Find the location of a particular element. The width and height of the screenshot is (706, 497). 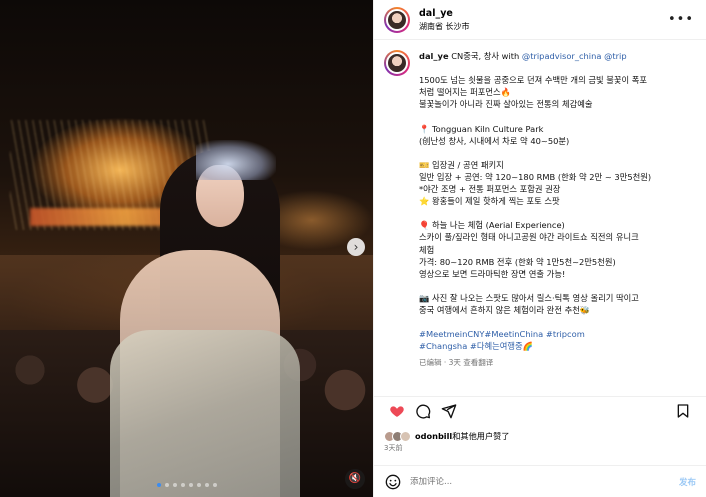

caption-text: *야간 조명 + 전통 퍼포먼스 포함권 권장 is located at coordinates (490, 189).